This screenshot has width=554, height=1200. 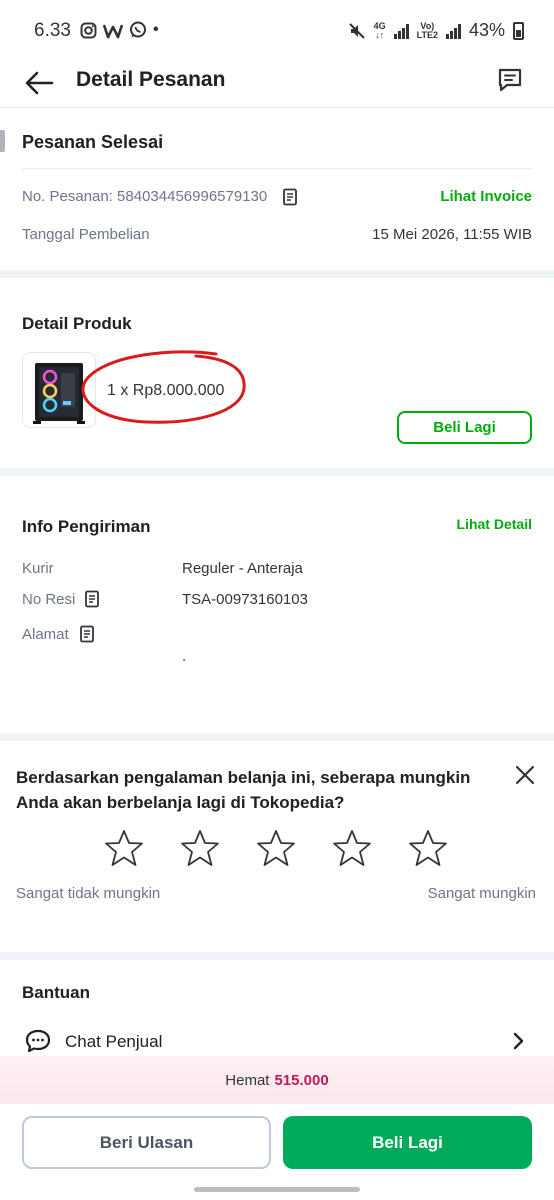 What do you see at coordinates (277, 1128) in the screenshot?
I see `bottom-action-bar: Hemat 515.000 Beri Ulasan Beli Lagi` at bounding box center [277, 1128].